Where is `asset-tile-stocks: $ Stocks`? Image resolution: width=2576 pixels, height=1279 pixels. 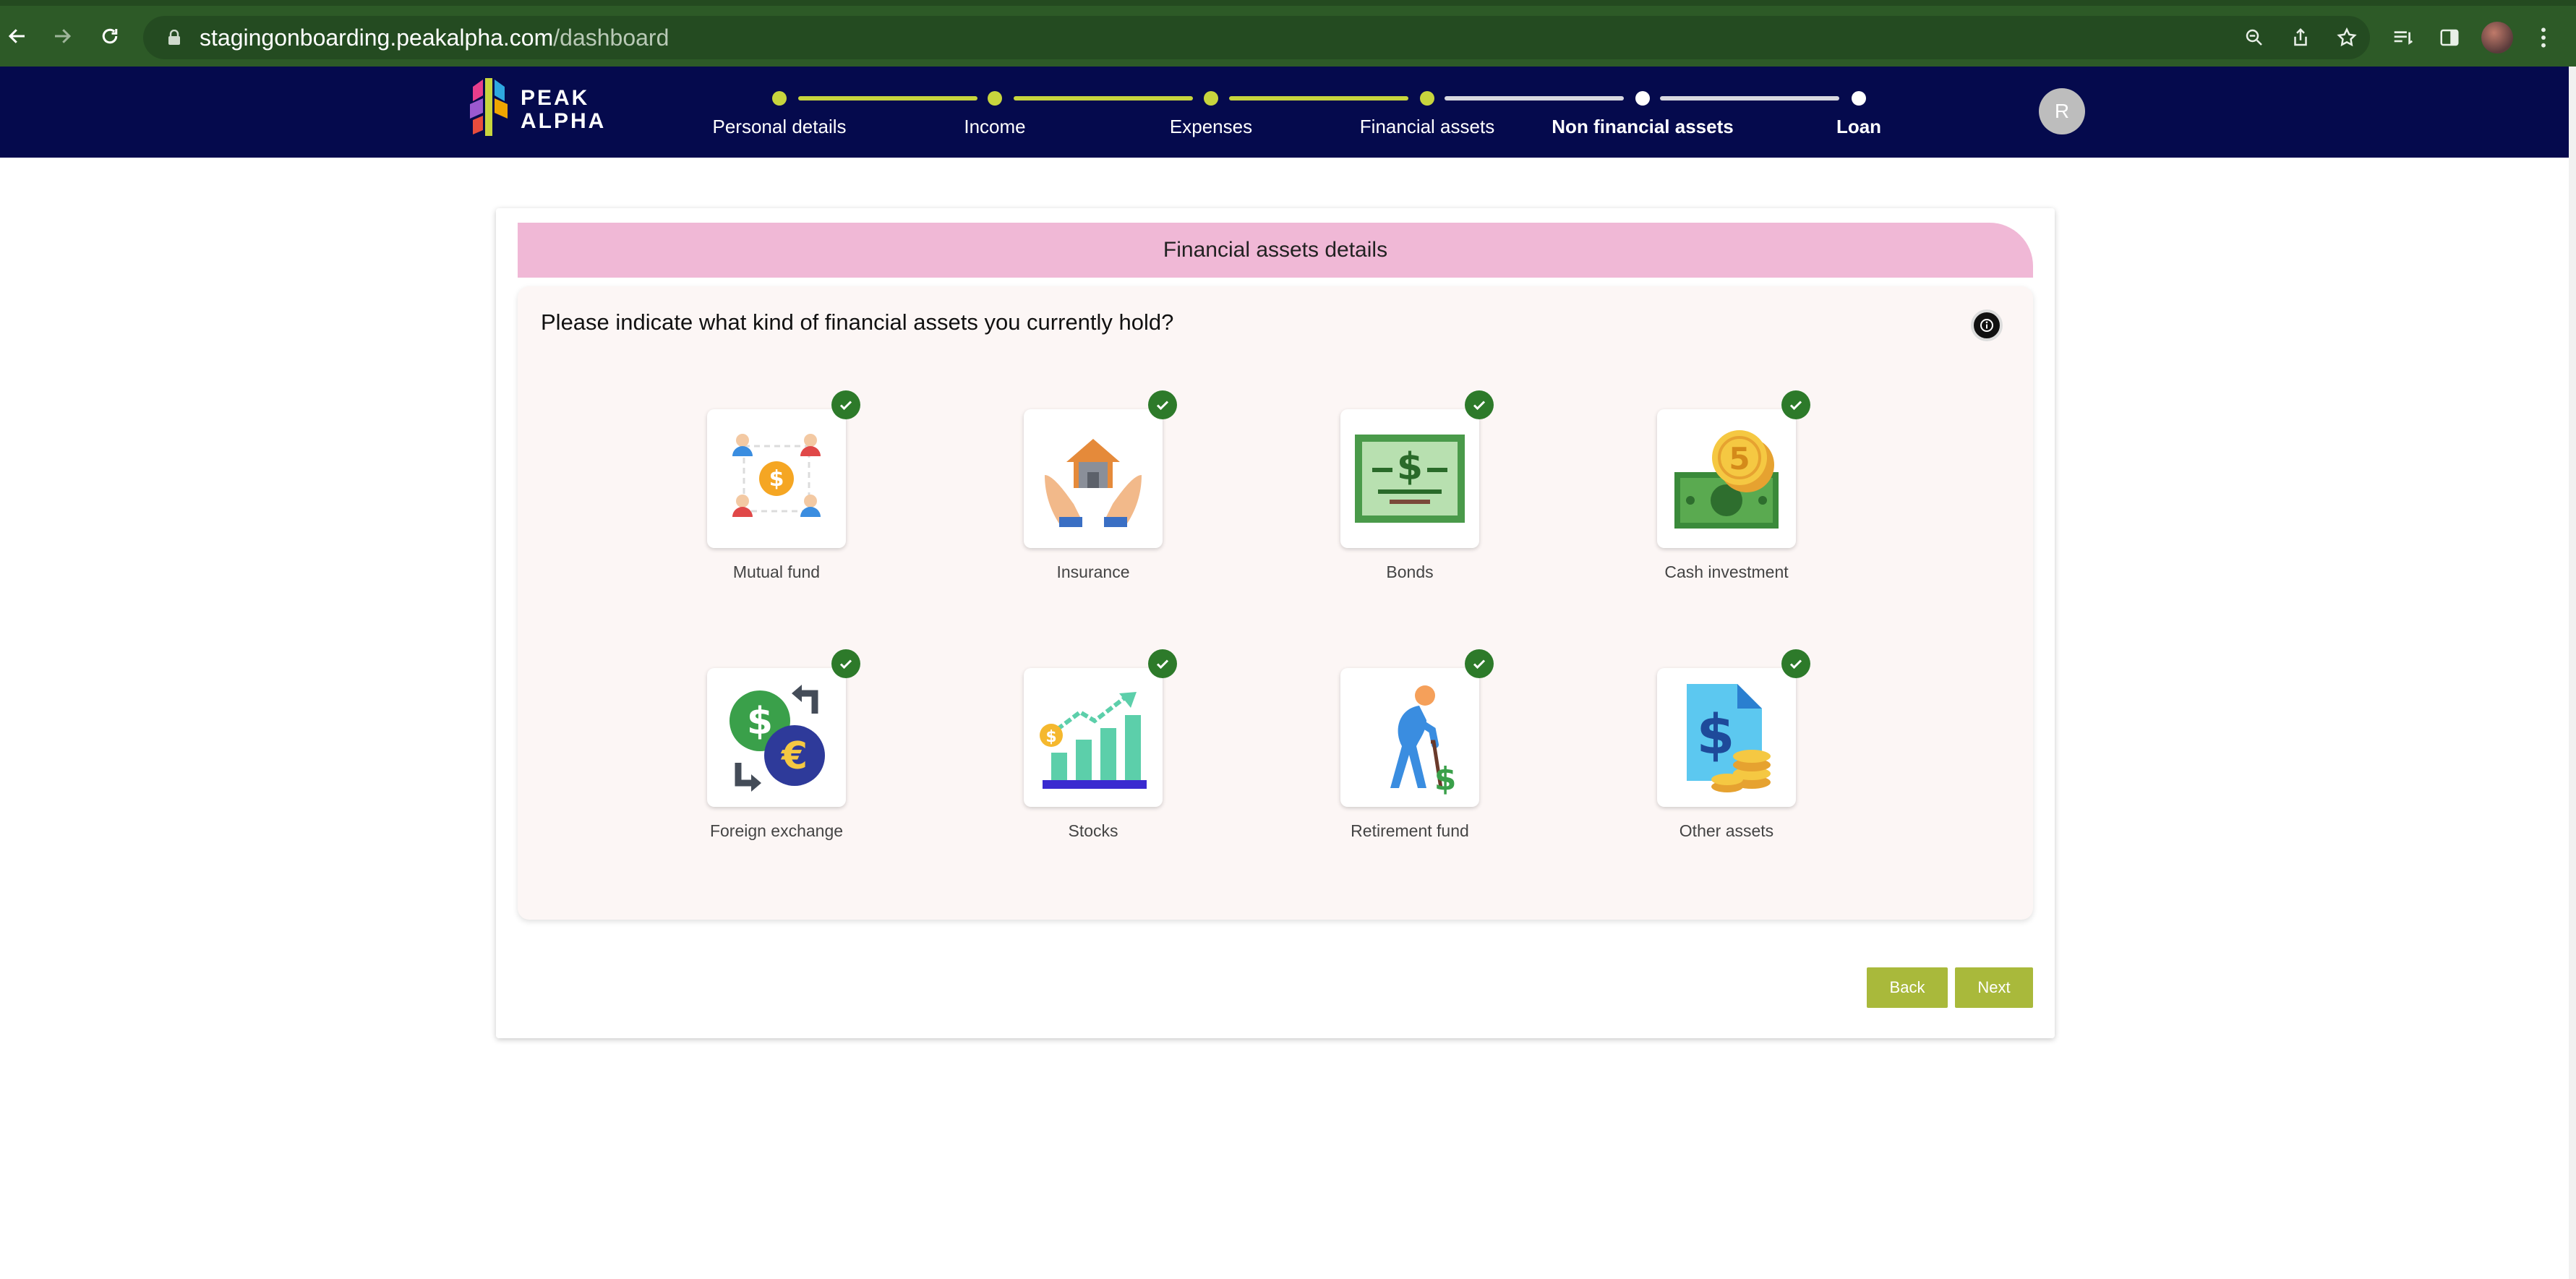 asset-tile-stocks: $ Stocks is located at coordinates (1100, 745).